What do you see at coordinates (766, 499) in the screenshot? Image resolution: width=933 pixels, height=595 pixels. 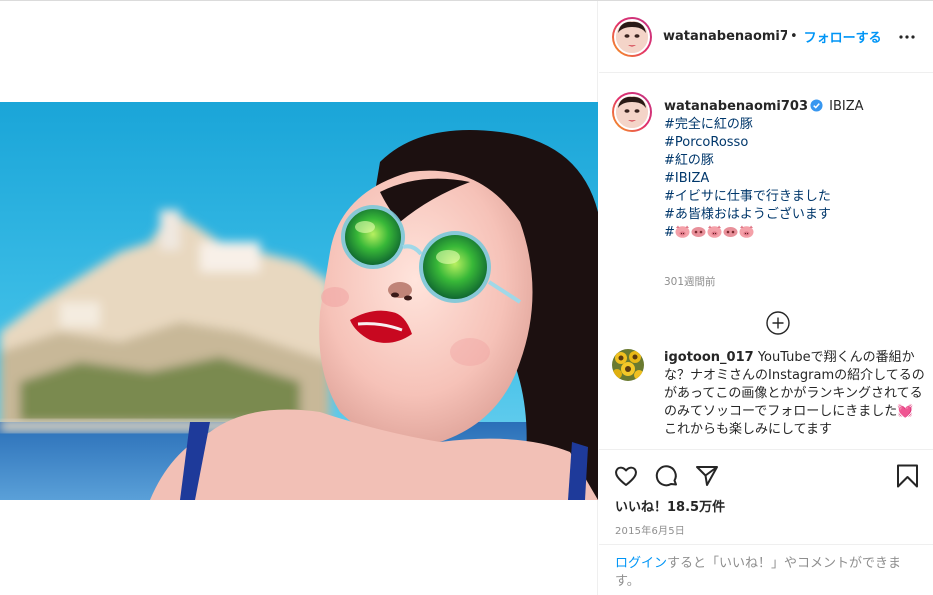 I see `post-actions: いいね！18.5万件 2015年6月5日` at bounding box center [766, 499].